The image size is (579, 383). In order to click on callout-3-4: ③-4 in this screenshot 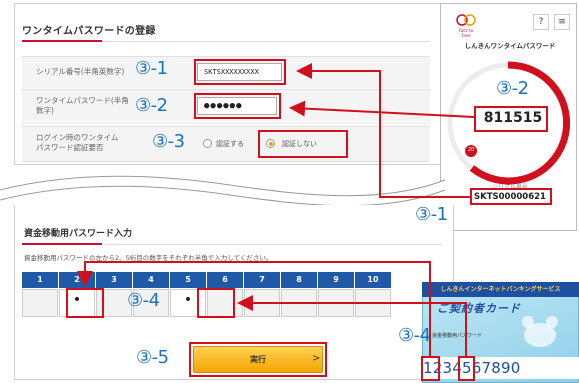, I will do `click(143, 300)`.